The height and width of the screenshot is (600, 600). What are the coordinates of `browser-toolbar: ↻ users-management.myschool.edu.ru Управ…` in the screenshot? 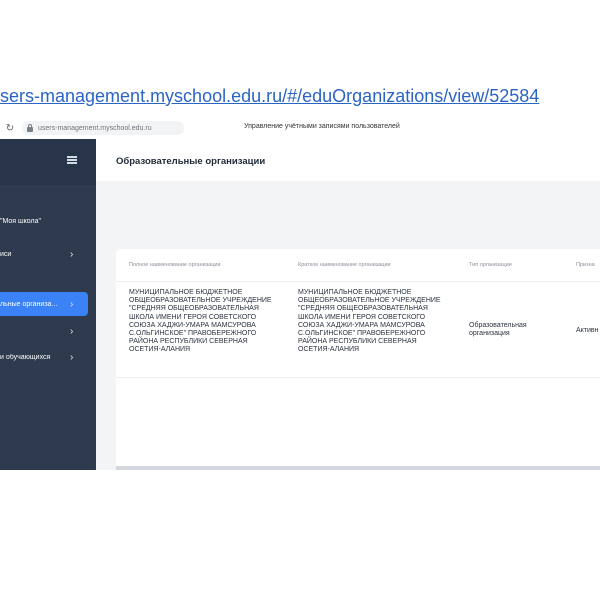 It's located at (300, 128).